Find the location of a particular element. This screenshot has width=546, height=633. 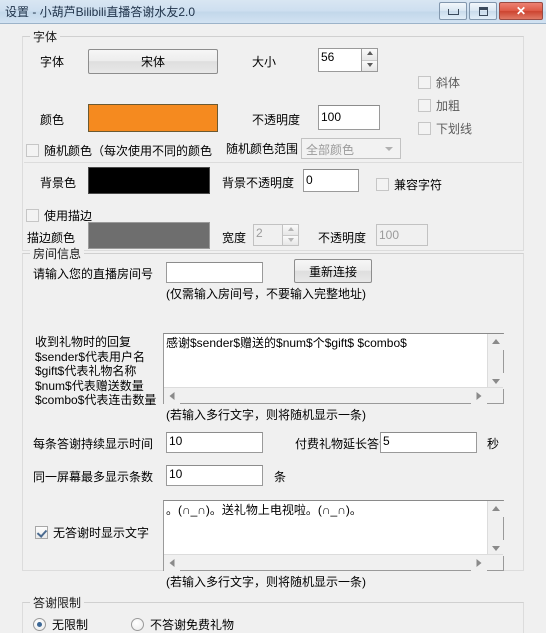

italic-checkbox-box is located at coordinates (424, 82).